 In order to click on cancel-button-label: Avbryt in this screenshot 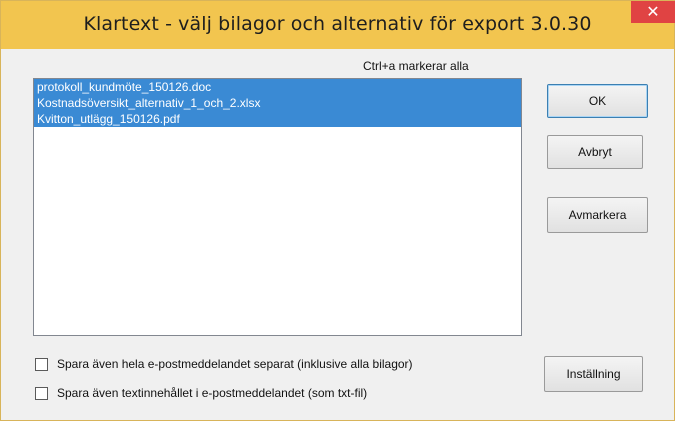, I will do `click(595, 152)`.